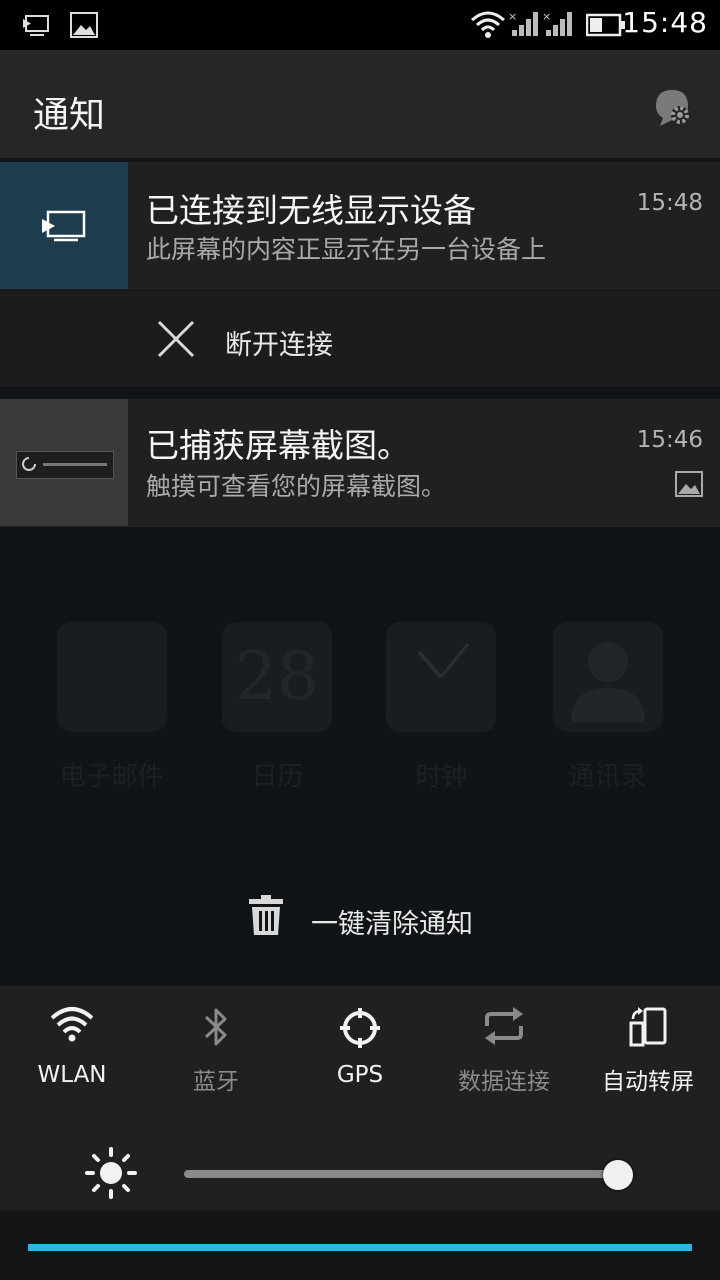  What do you see at coordinates (111, 1173) in the screenshot?
I see `sun-icon` at bounding box center [111, 1173].